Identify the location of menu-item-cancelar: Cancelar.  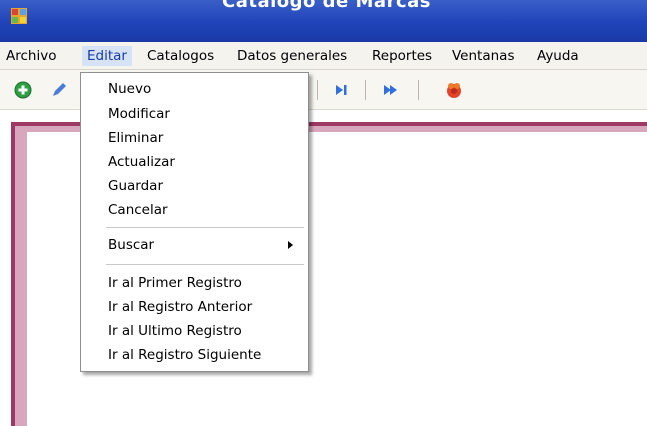
(138, 210).